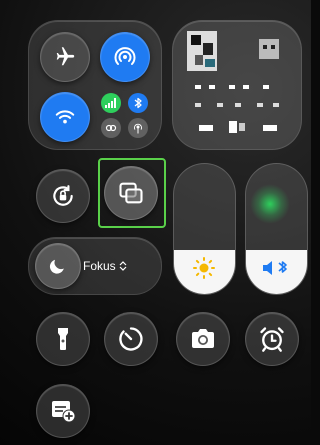 The height and width of the screenshot is (445, 320). I want to click on airdrop-icon, so click(125, 56).